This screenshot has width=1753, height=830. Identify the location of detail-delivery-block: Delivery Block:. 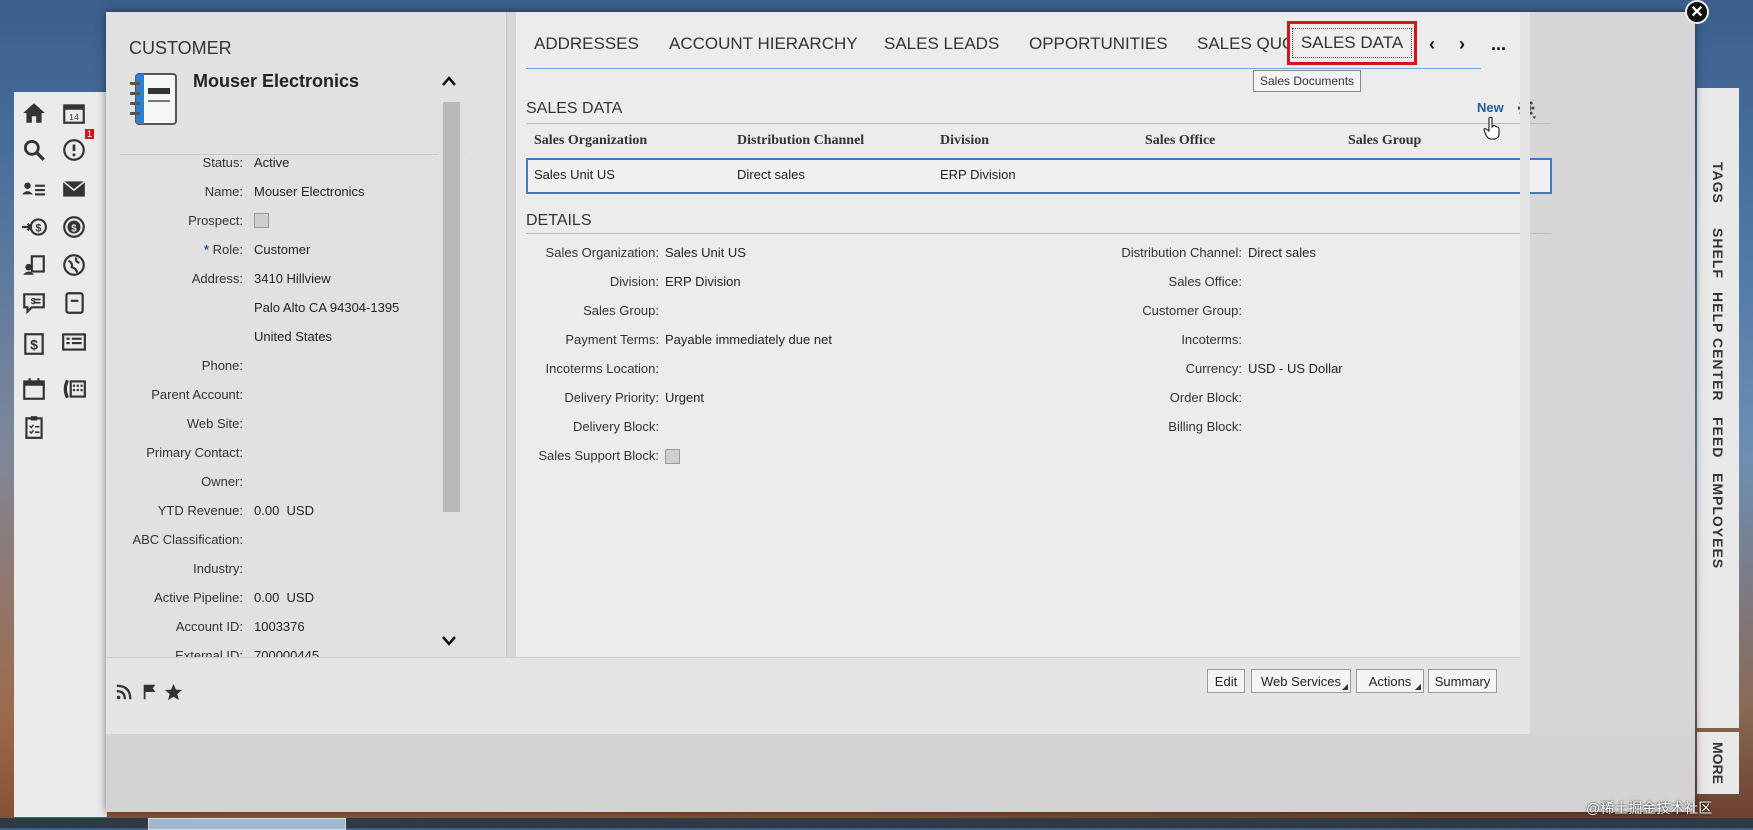
(766, 429).